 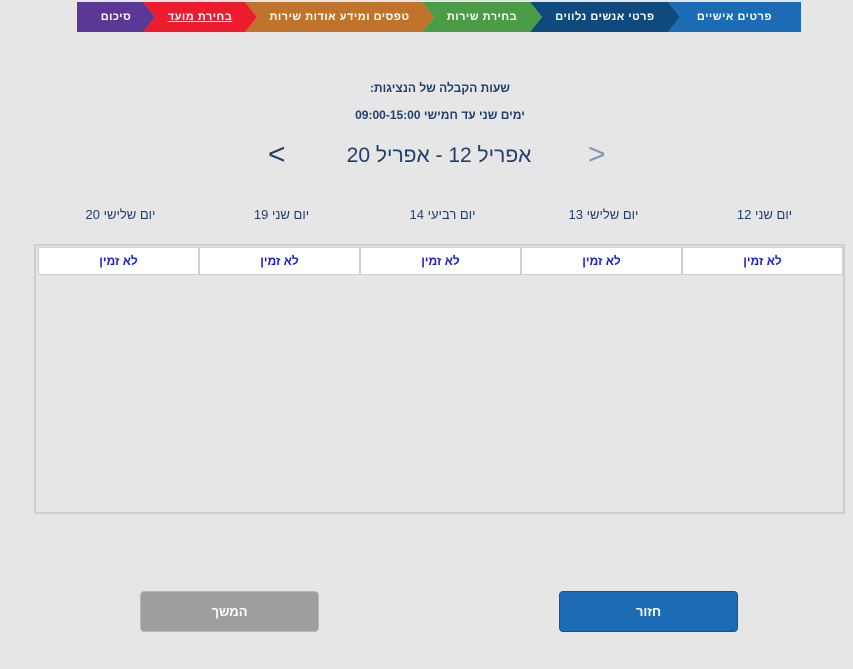 I want to click on back-button: חזור, so click(x=648, y=611).